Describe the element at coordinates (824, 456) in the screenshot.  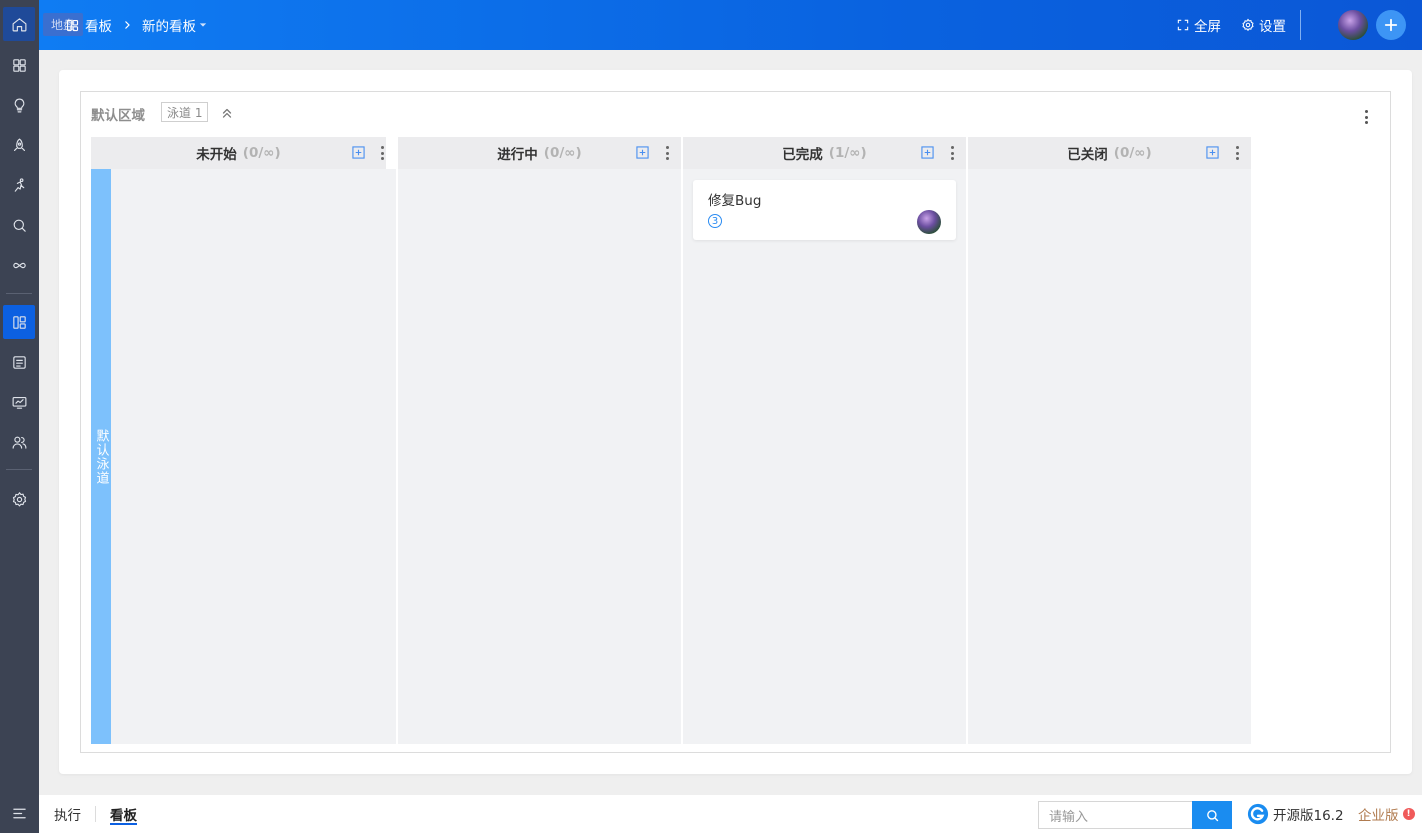
I see `column-body-done` at that location.